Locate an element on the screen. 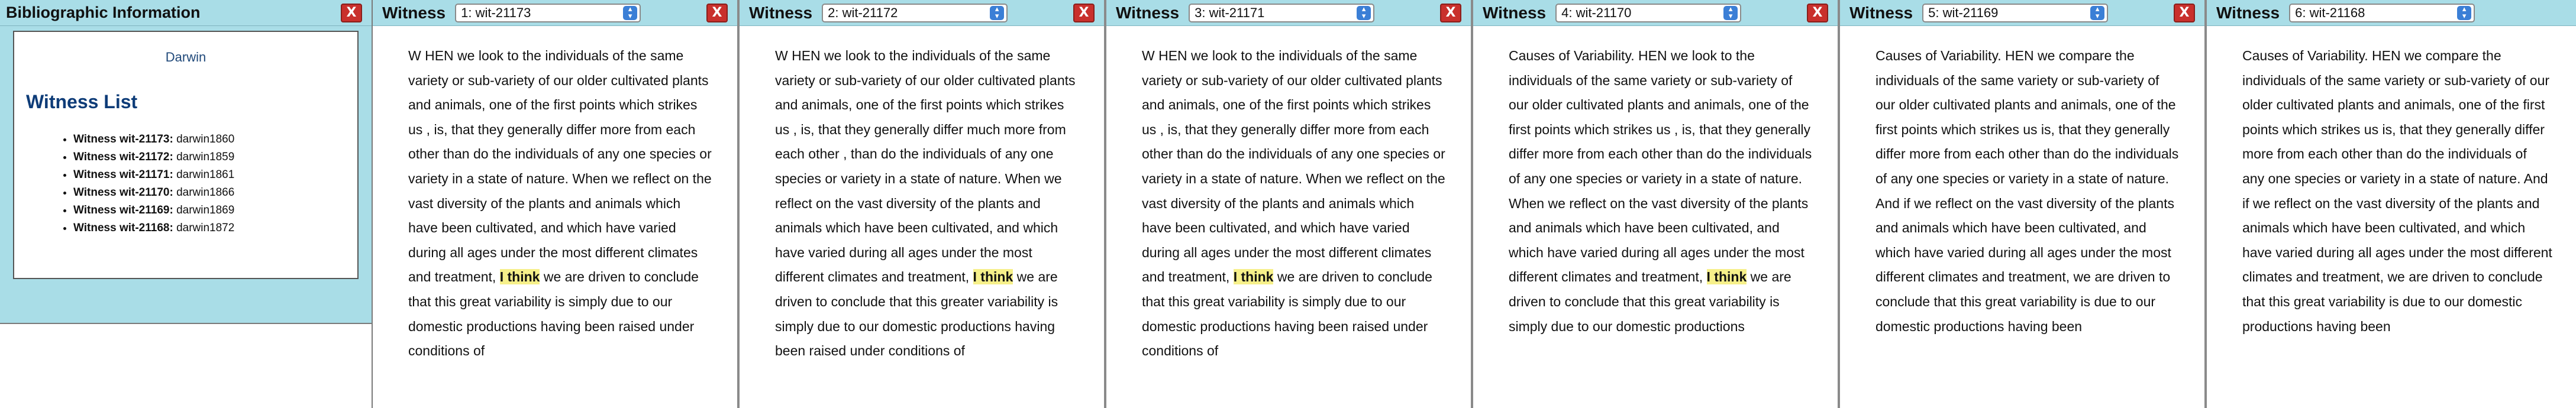 The height and width of the screenshot is (408, 2576). witness-id: Witness wit-21171: is located at coordinates (123, 175).